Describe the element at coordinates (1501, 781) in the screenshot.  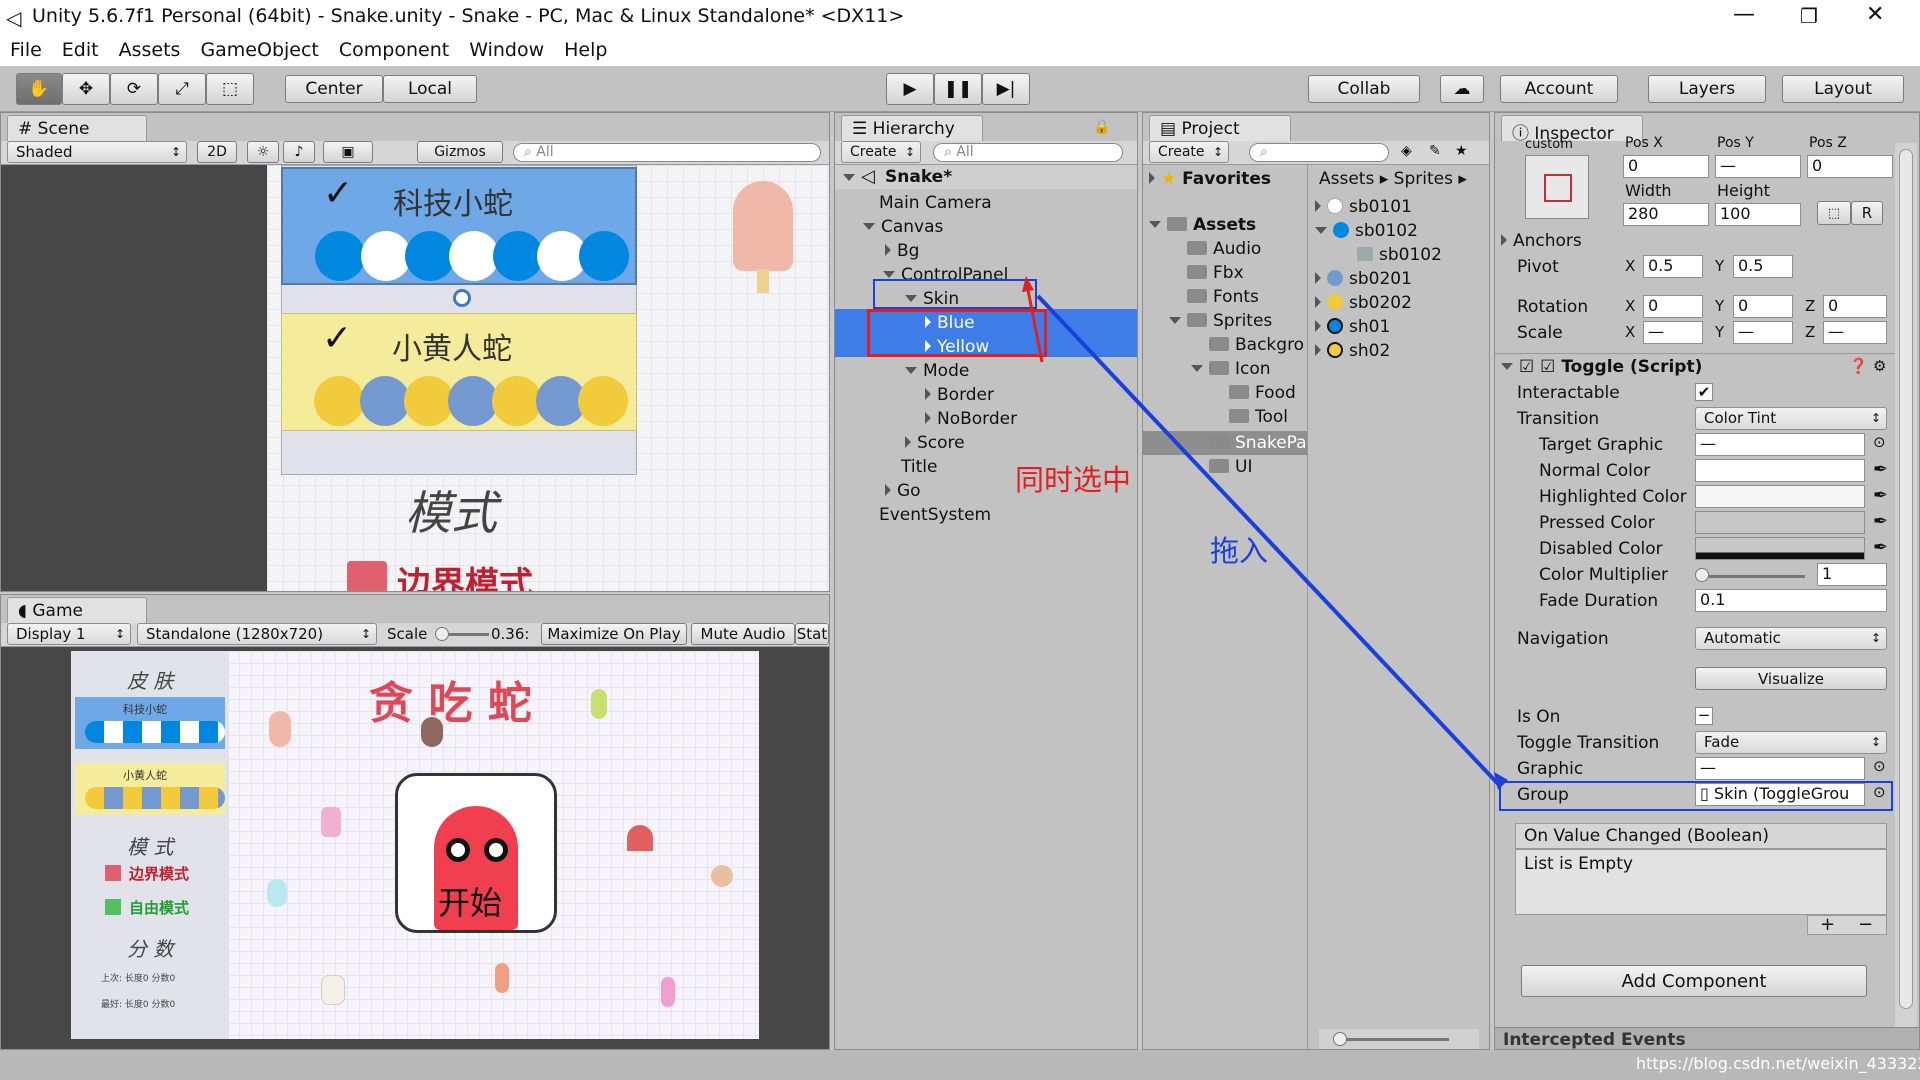
I see `blue-arrowhead` at that location.